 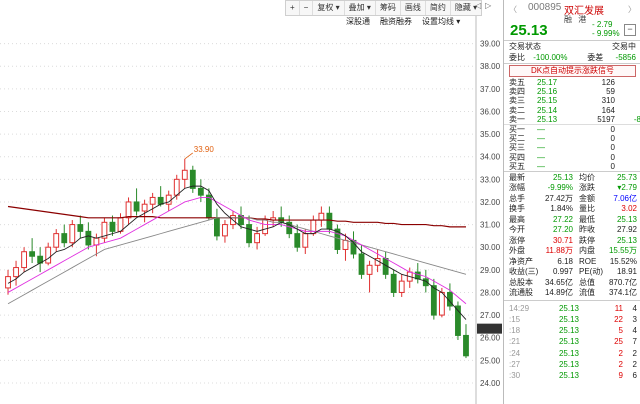 I want to click on tick-v: 25, so click(x=618, y=342).